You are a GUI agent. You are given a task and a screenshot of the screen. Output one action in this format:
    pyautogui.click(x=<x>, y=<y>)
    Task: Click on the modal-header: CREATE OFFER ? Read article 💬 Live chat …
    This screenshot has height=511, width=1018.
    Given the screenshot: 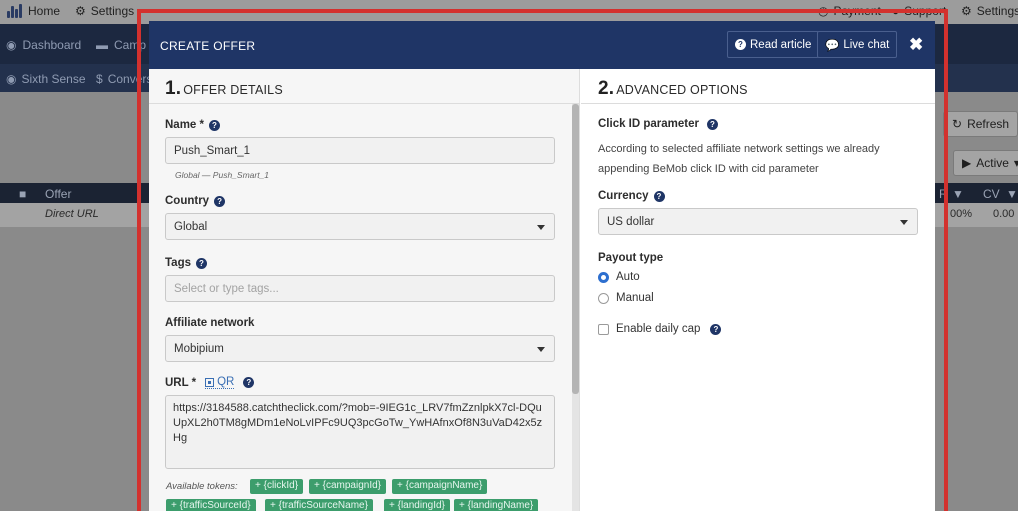 What is the action you would take?
    pyautogui.click(x=542, y=45)
    